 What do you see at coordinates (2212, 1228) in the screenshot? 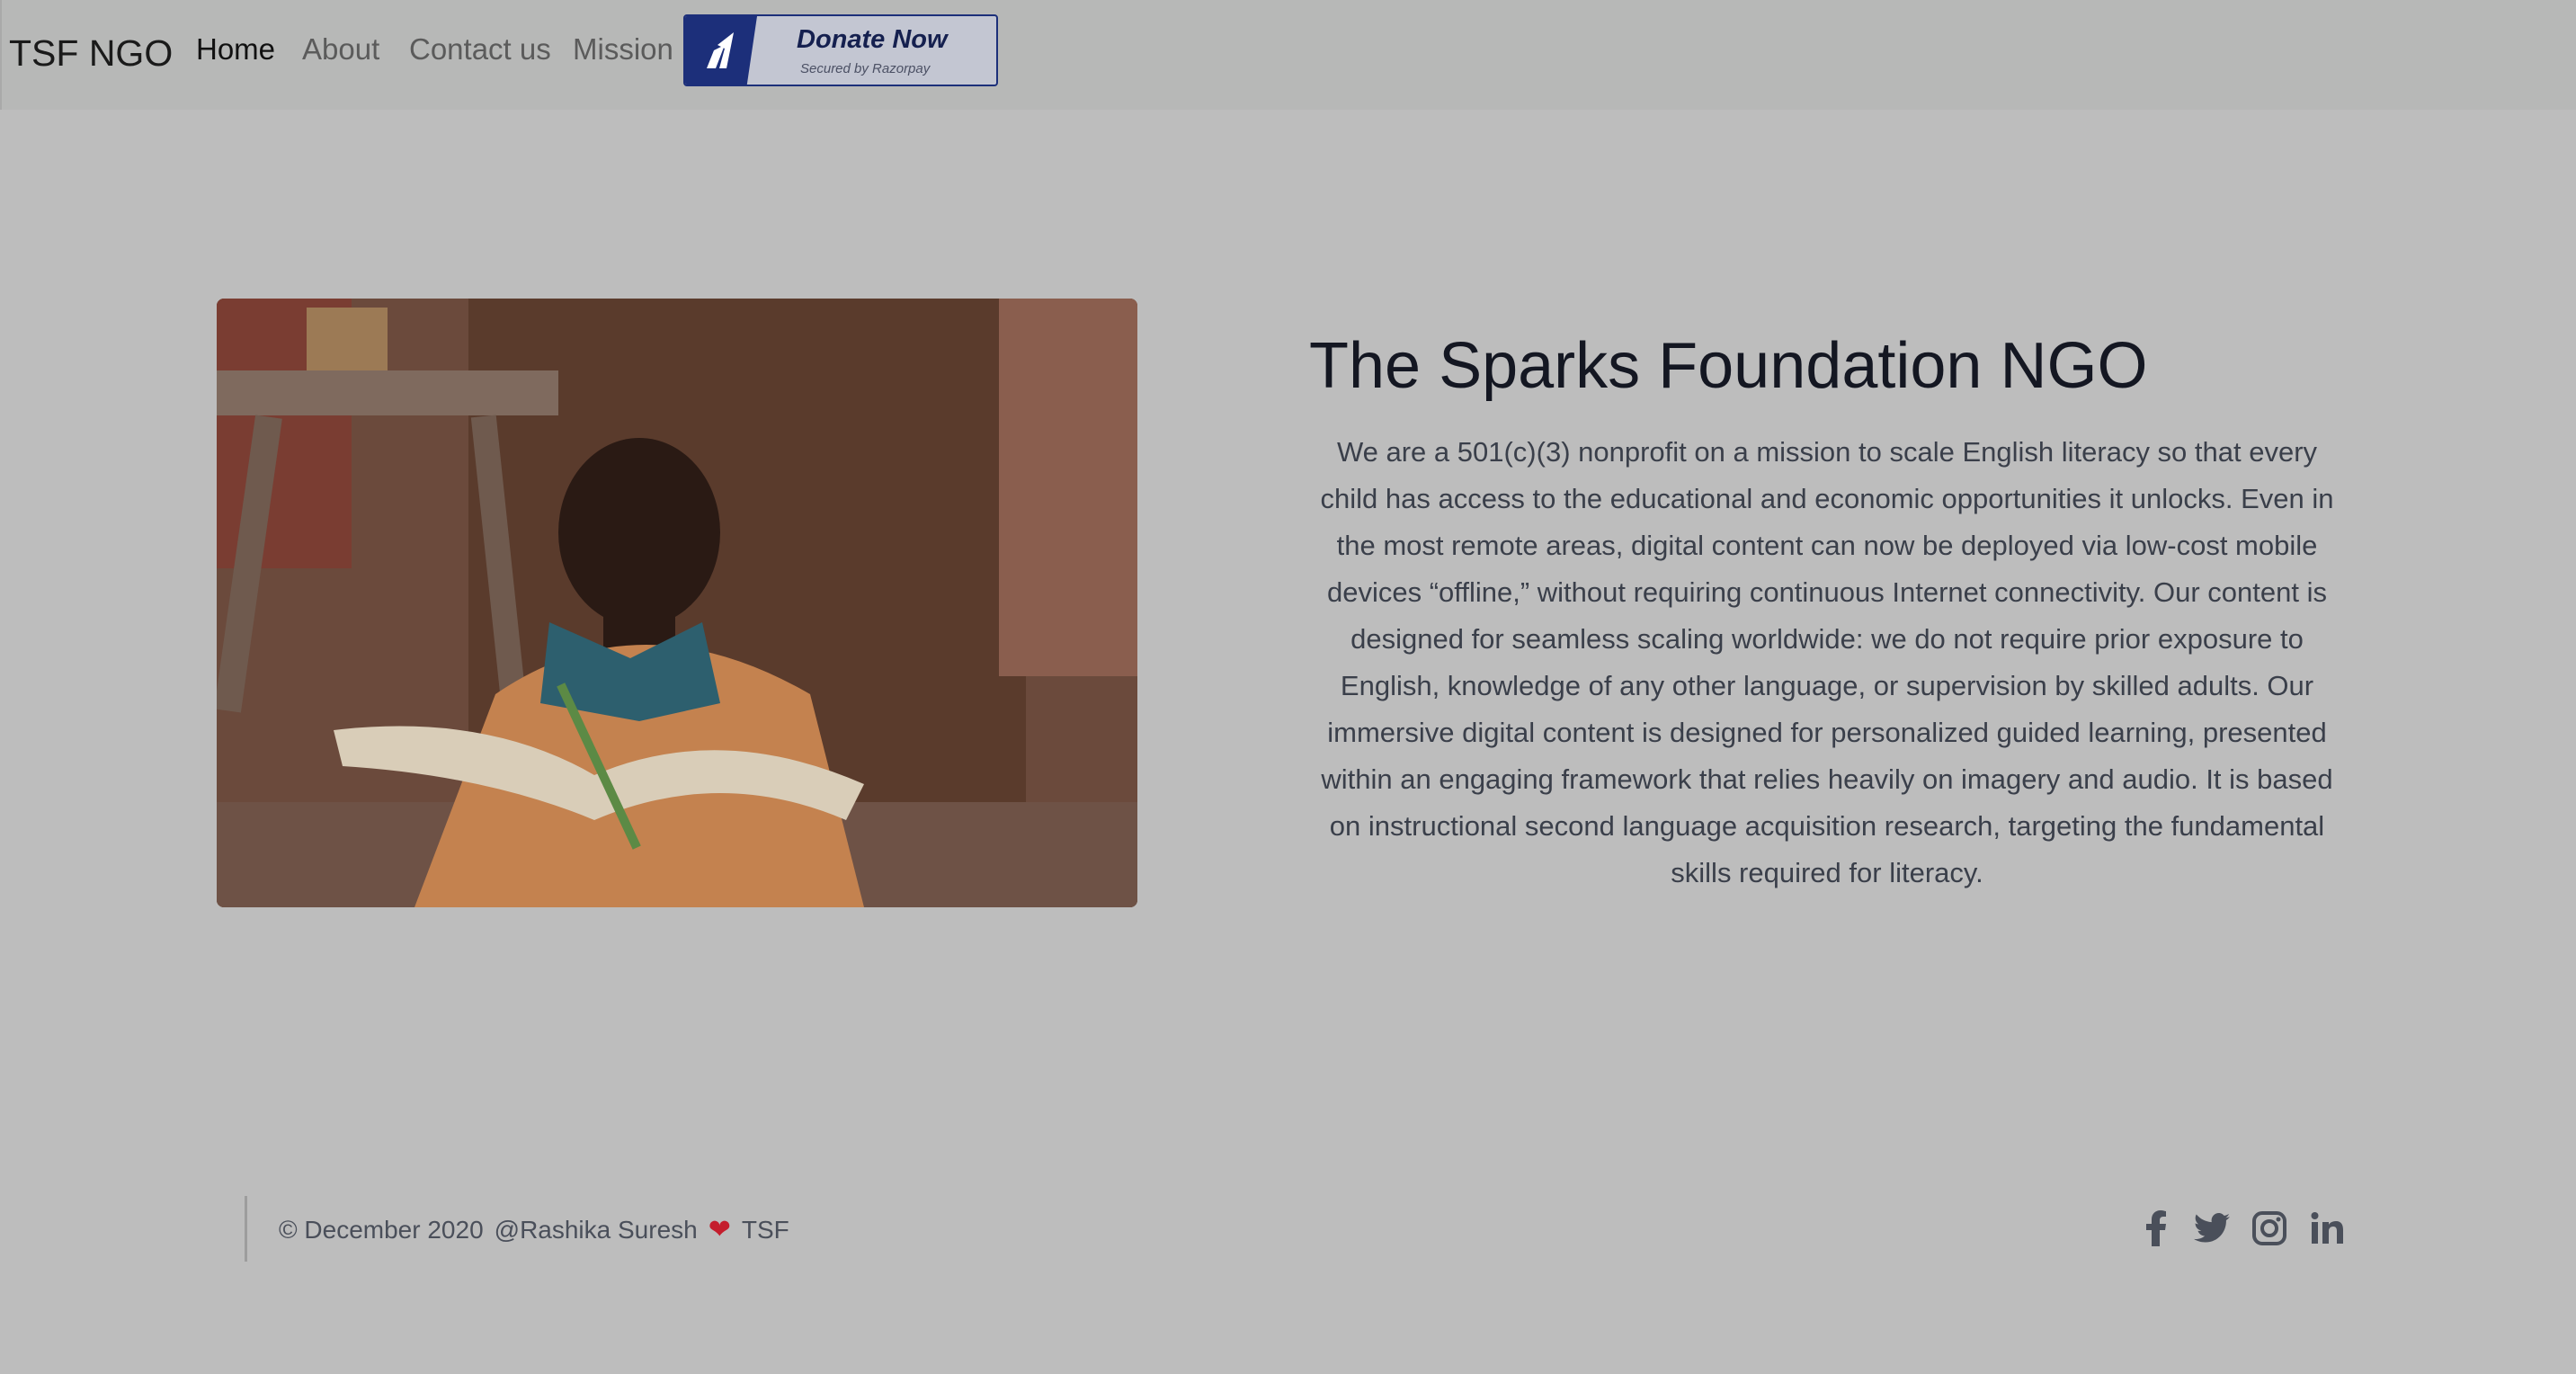
I see `twitter-icon` at bounding box center [2212, 1228].